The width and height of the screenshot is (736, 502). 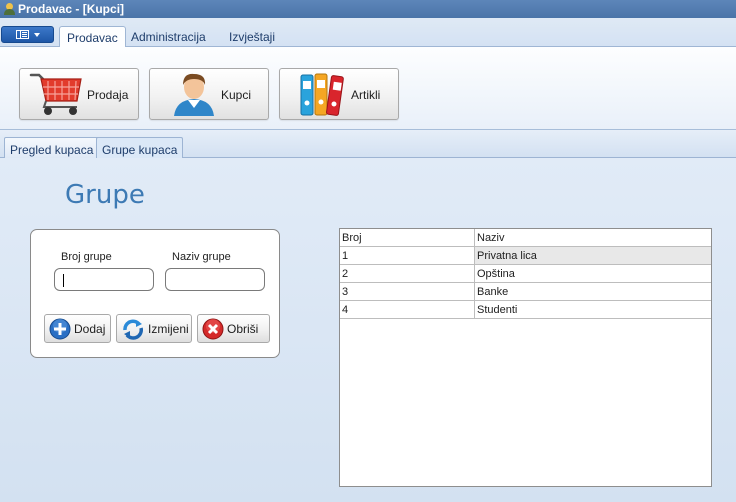 I want to click on column-header-broj: Broj, so click(x=407, y=237).